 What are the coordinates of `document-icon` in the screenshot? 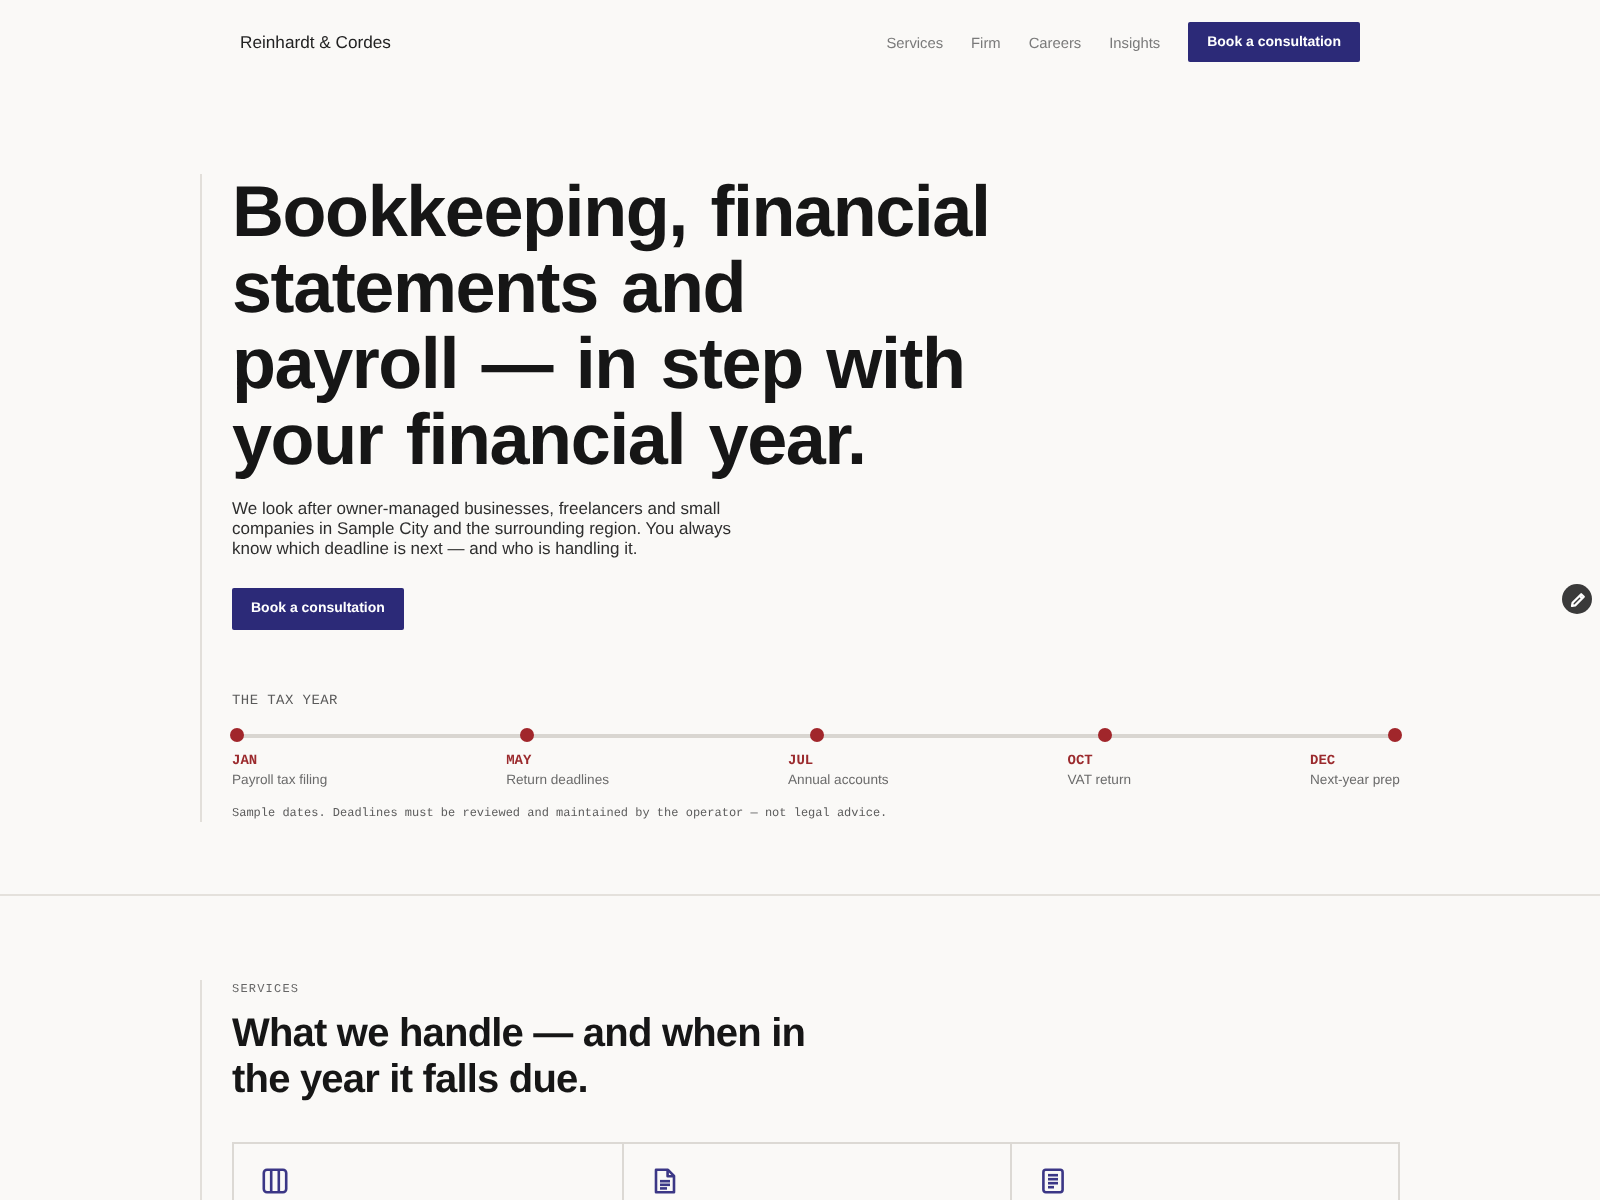 It's located at (664, 1181).